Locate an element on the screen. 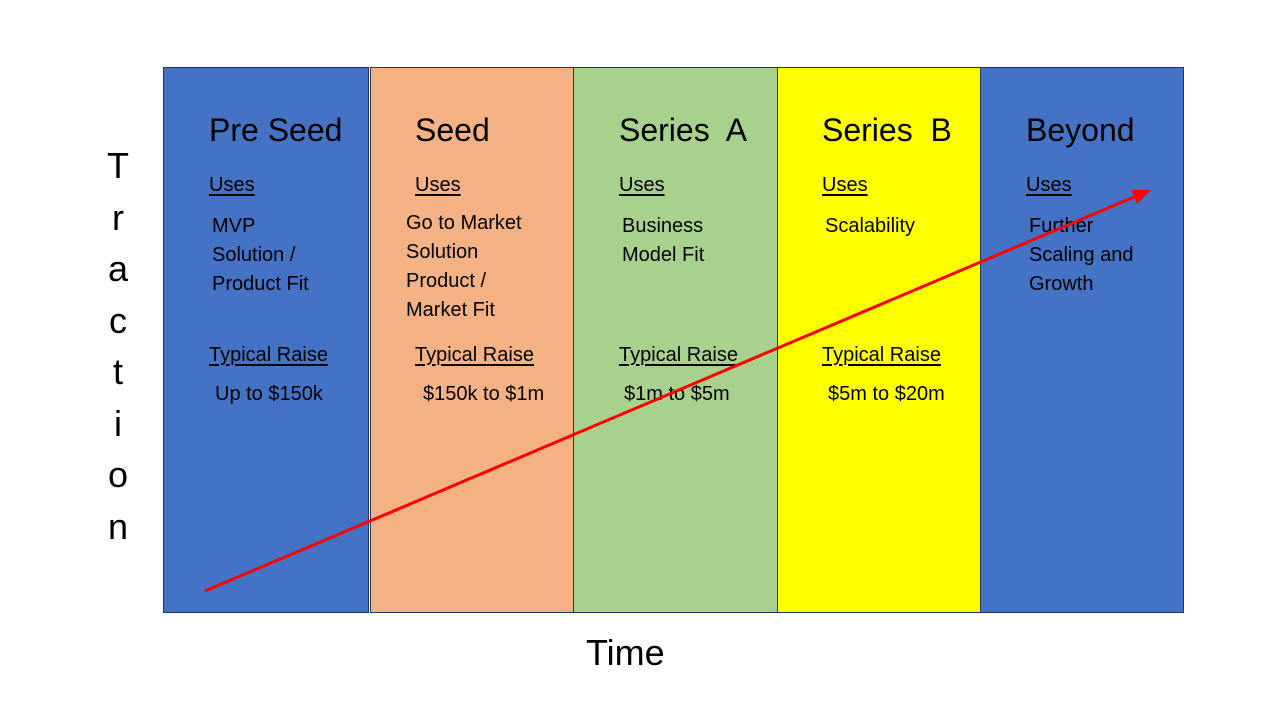 This screenshot has height=720, width=1280. stage-title: Beyond is located at coordinates (1080, 130).